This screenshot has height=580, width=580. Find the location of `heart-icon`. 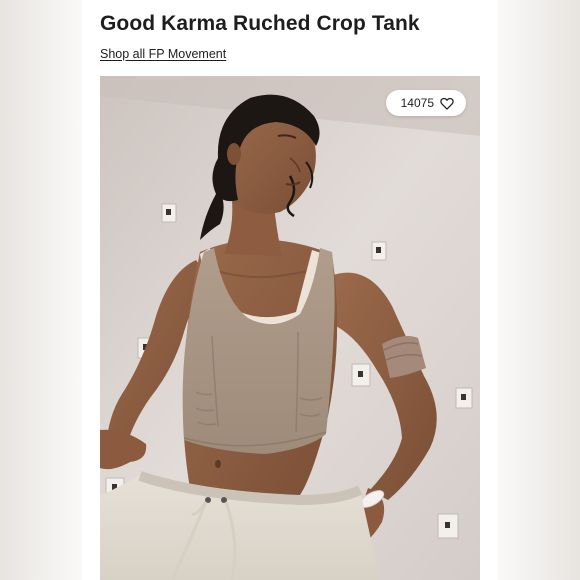

heart-icon is located at coordinates (447, 103).